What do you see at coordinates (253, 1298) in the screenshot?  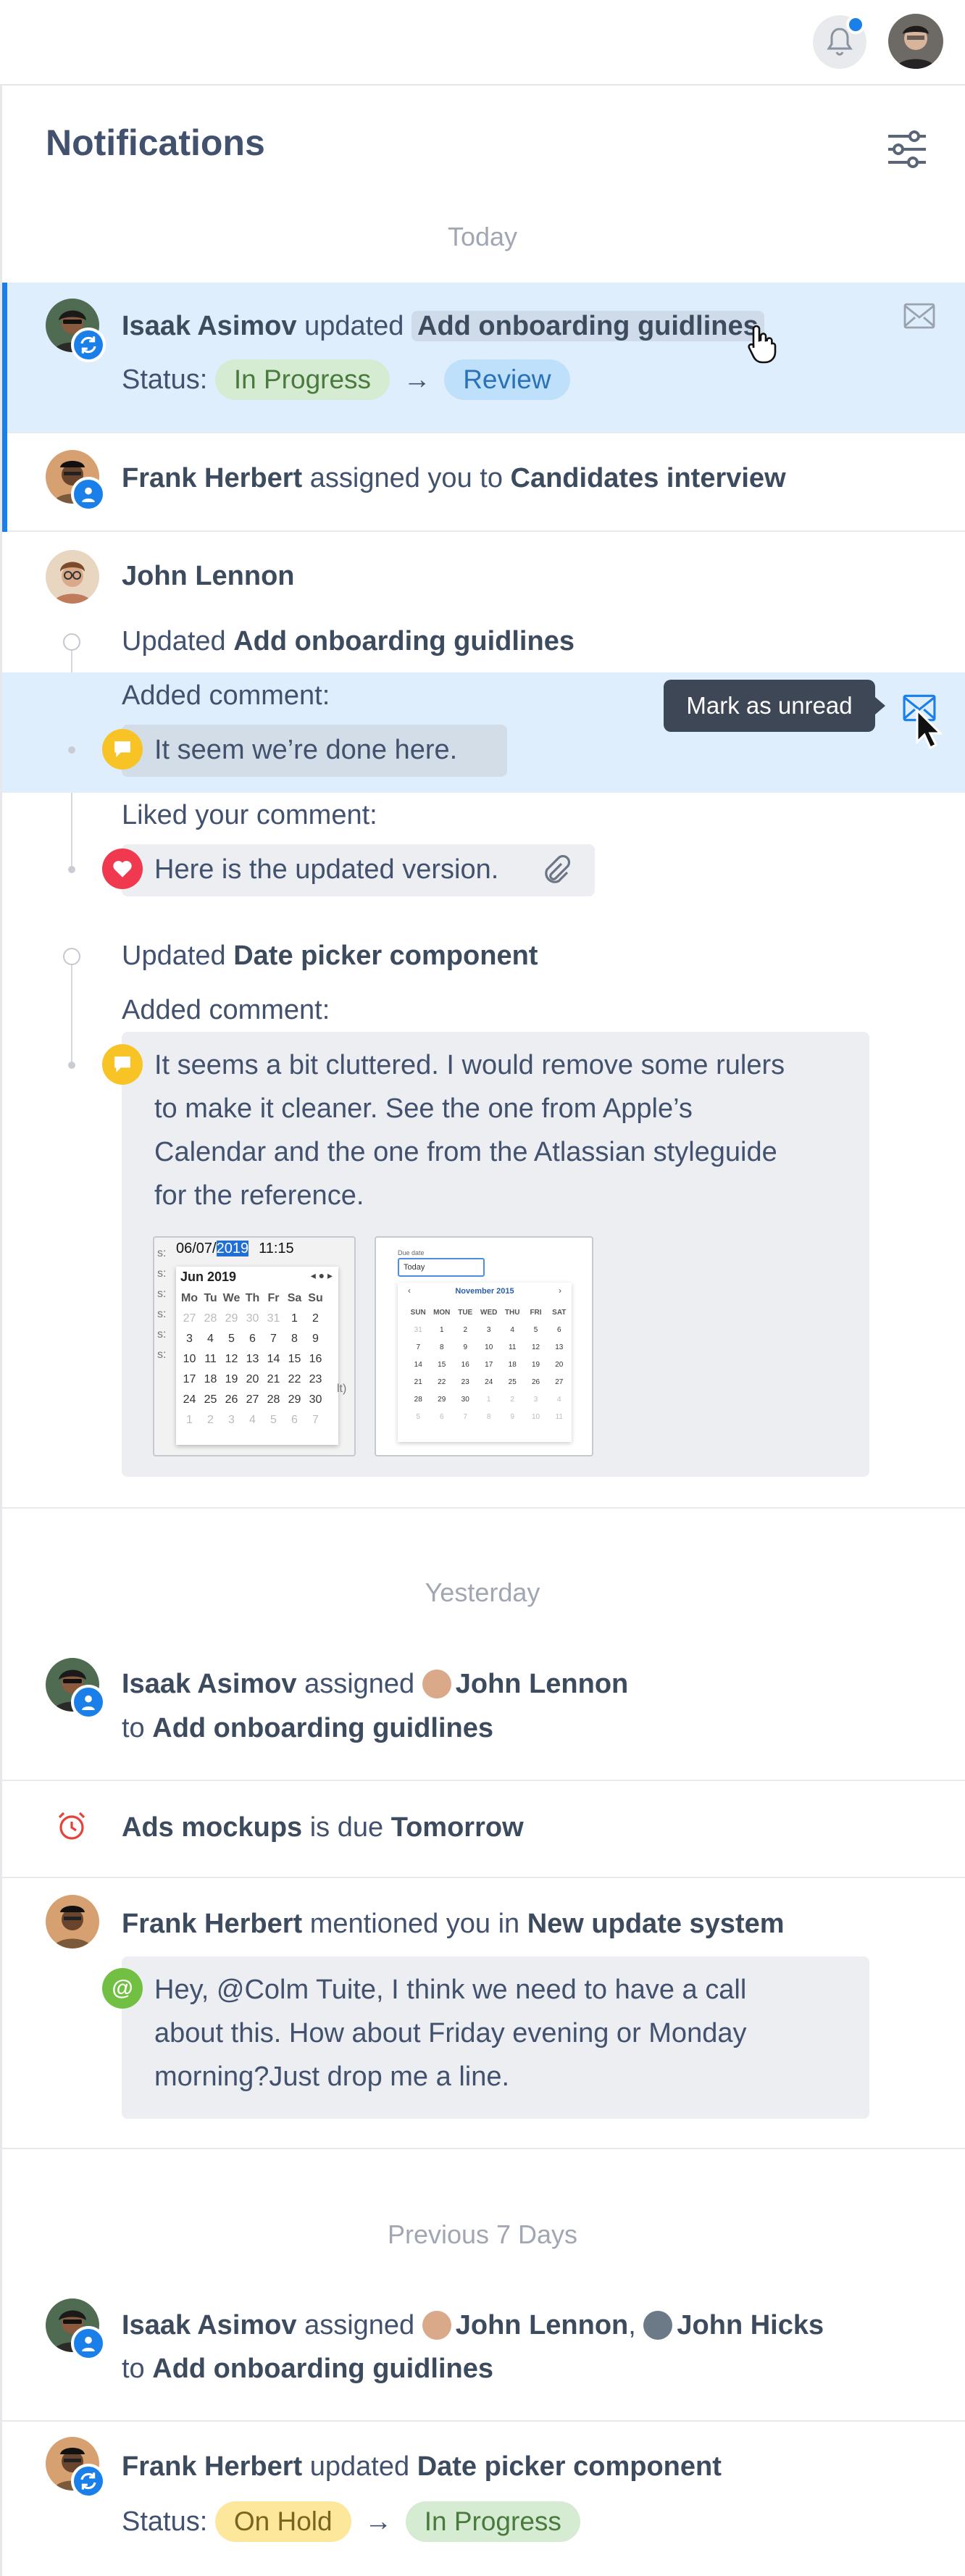 I see `weekday-label: Th` at bounding box center [253, 1298].